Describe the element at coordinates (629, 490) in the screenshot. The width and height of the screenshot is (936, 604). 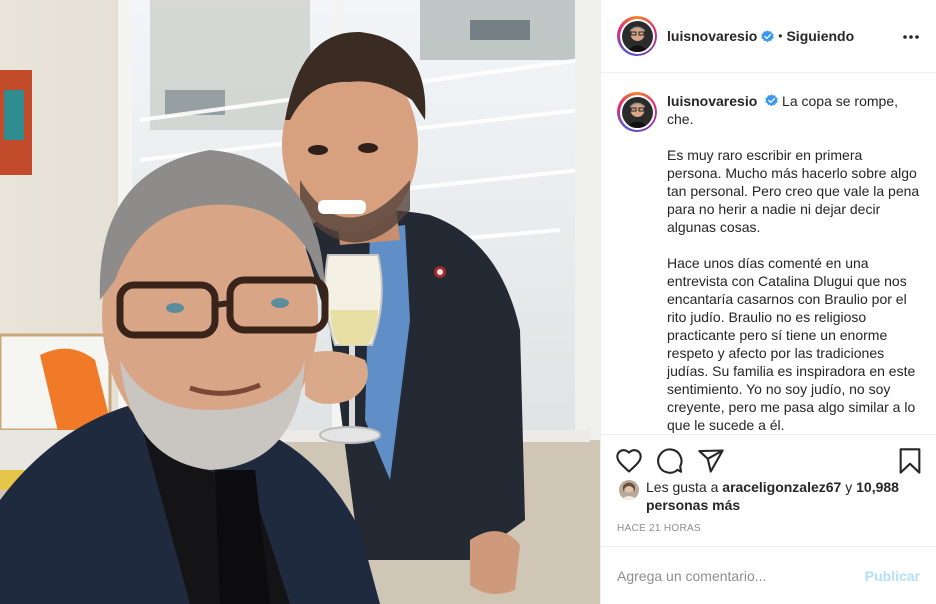
I see `liker-avatar` at that location.